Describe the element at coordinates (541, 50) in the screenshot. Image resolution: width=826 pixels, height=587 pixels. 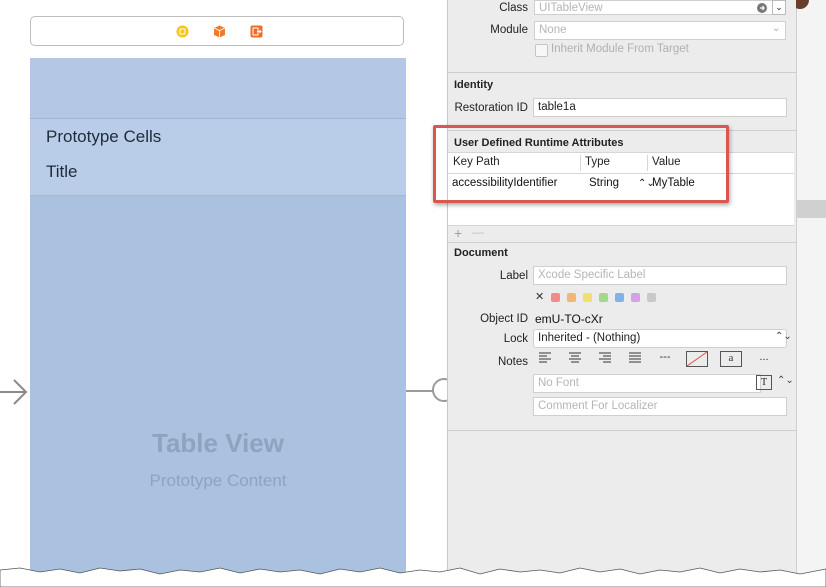
I see `inherit-module-checkbox` at that location.